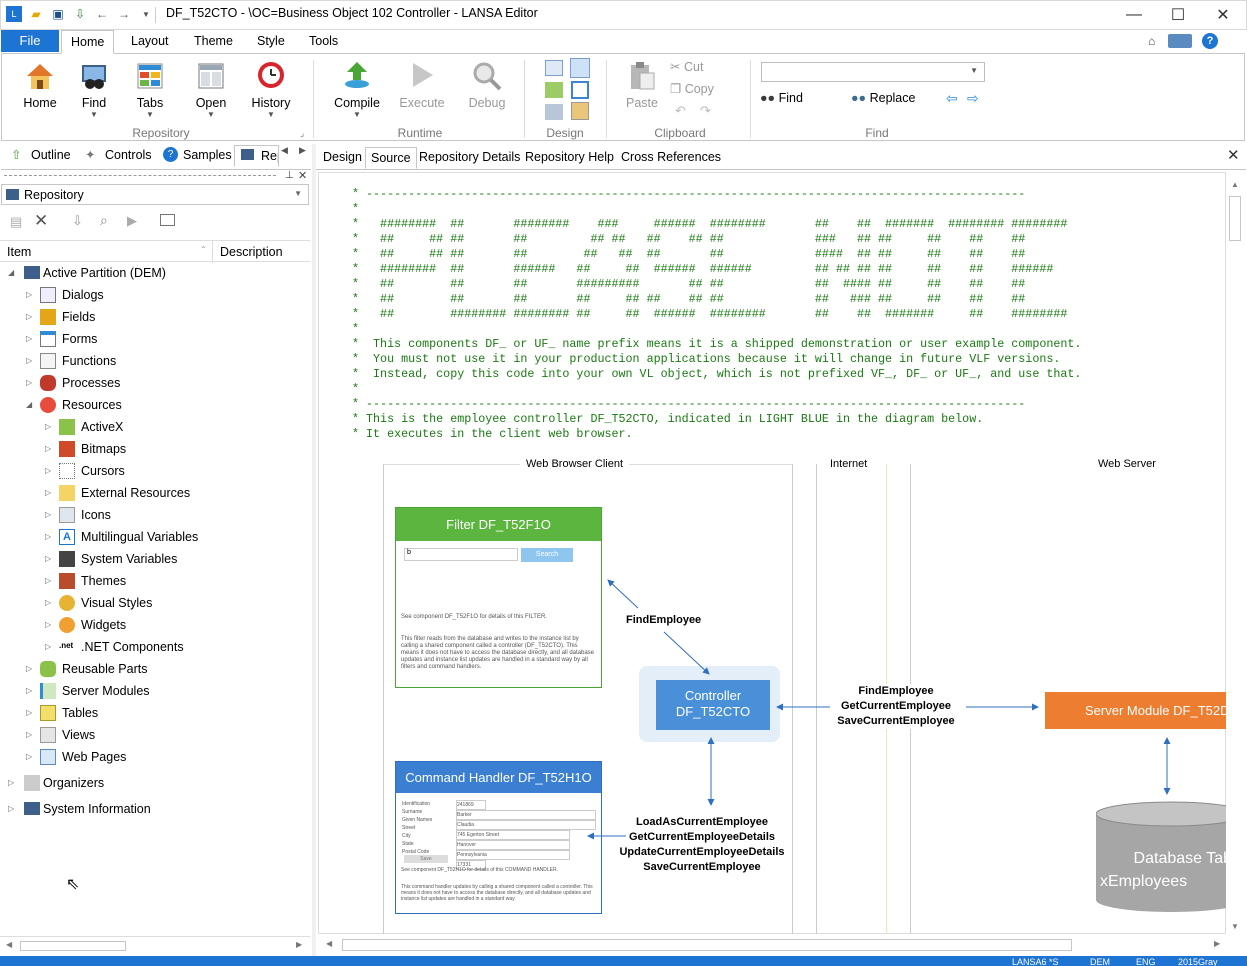  Describe the element at coordinates (59, 735) in the screenshot. I see `tree-item-views: ▷ Views` at that location.